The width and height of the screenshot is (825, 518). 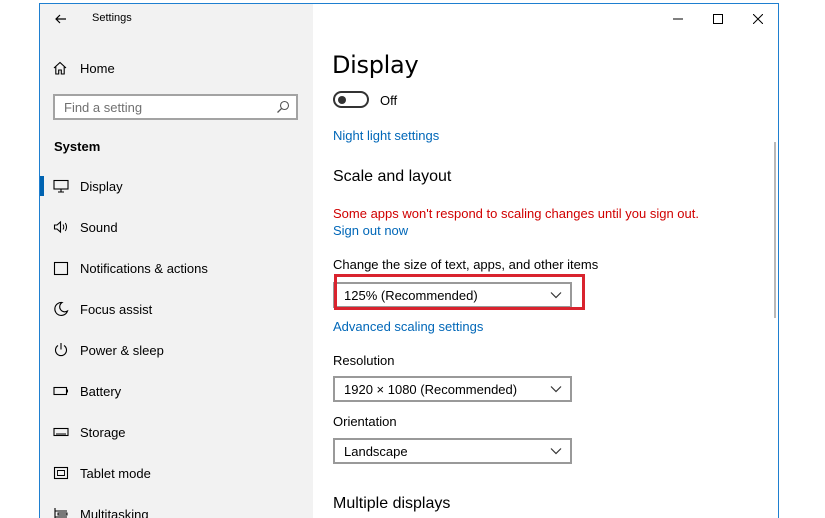 What do you see at coordinates (61, 432) in the screenshot?
I see `storage-icon` at bounding box center [61, 432].